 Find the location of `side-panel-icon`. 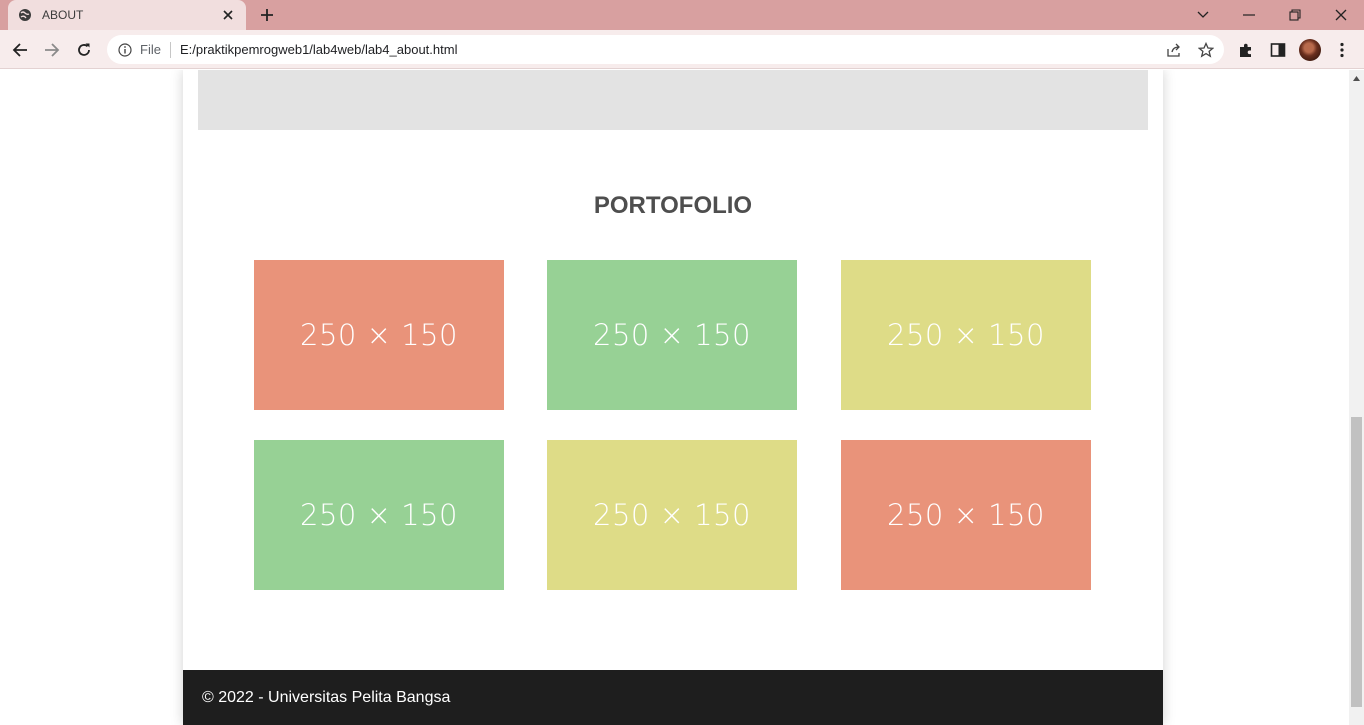

side-panel-icon is located at coordinates (1278, 50).